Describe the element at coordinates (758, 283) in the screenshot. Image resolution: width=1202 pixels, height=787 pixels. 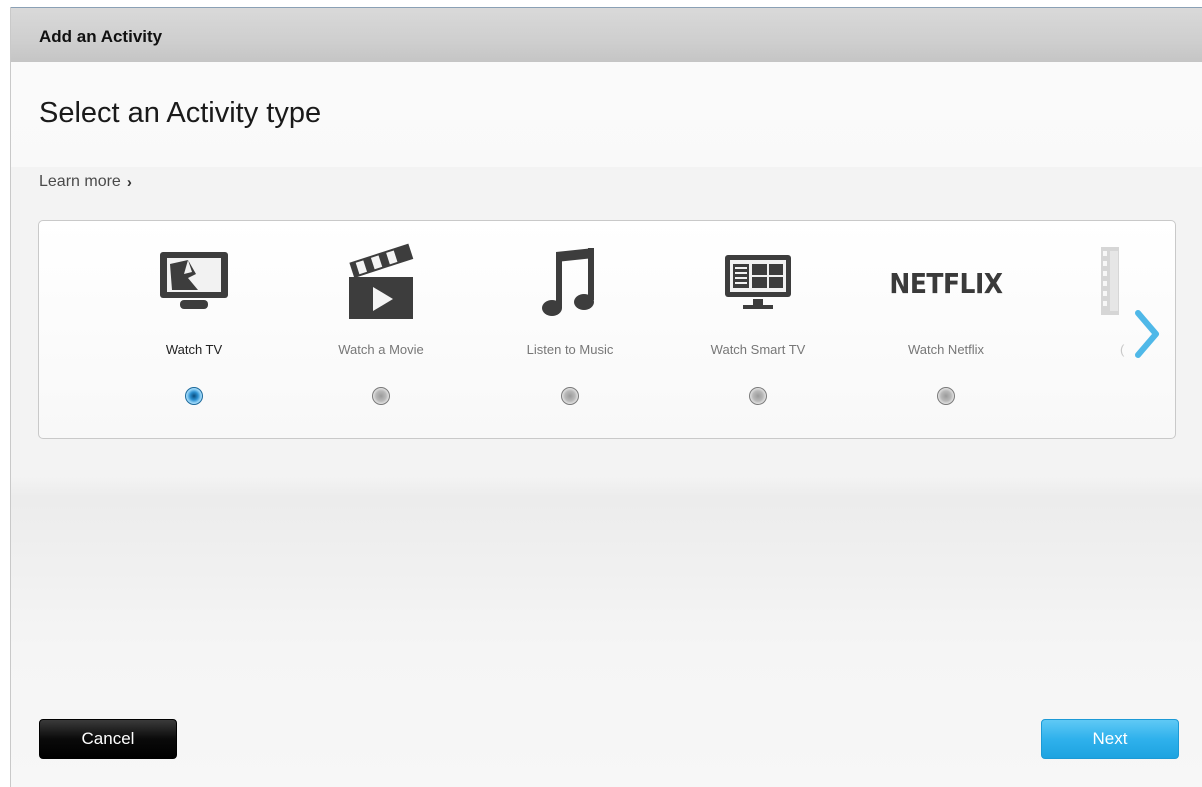
I see `smart-tv-icon` at that location.